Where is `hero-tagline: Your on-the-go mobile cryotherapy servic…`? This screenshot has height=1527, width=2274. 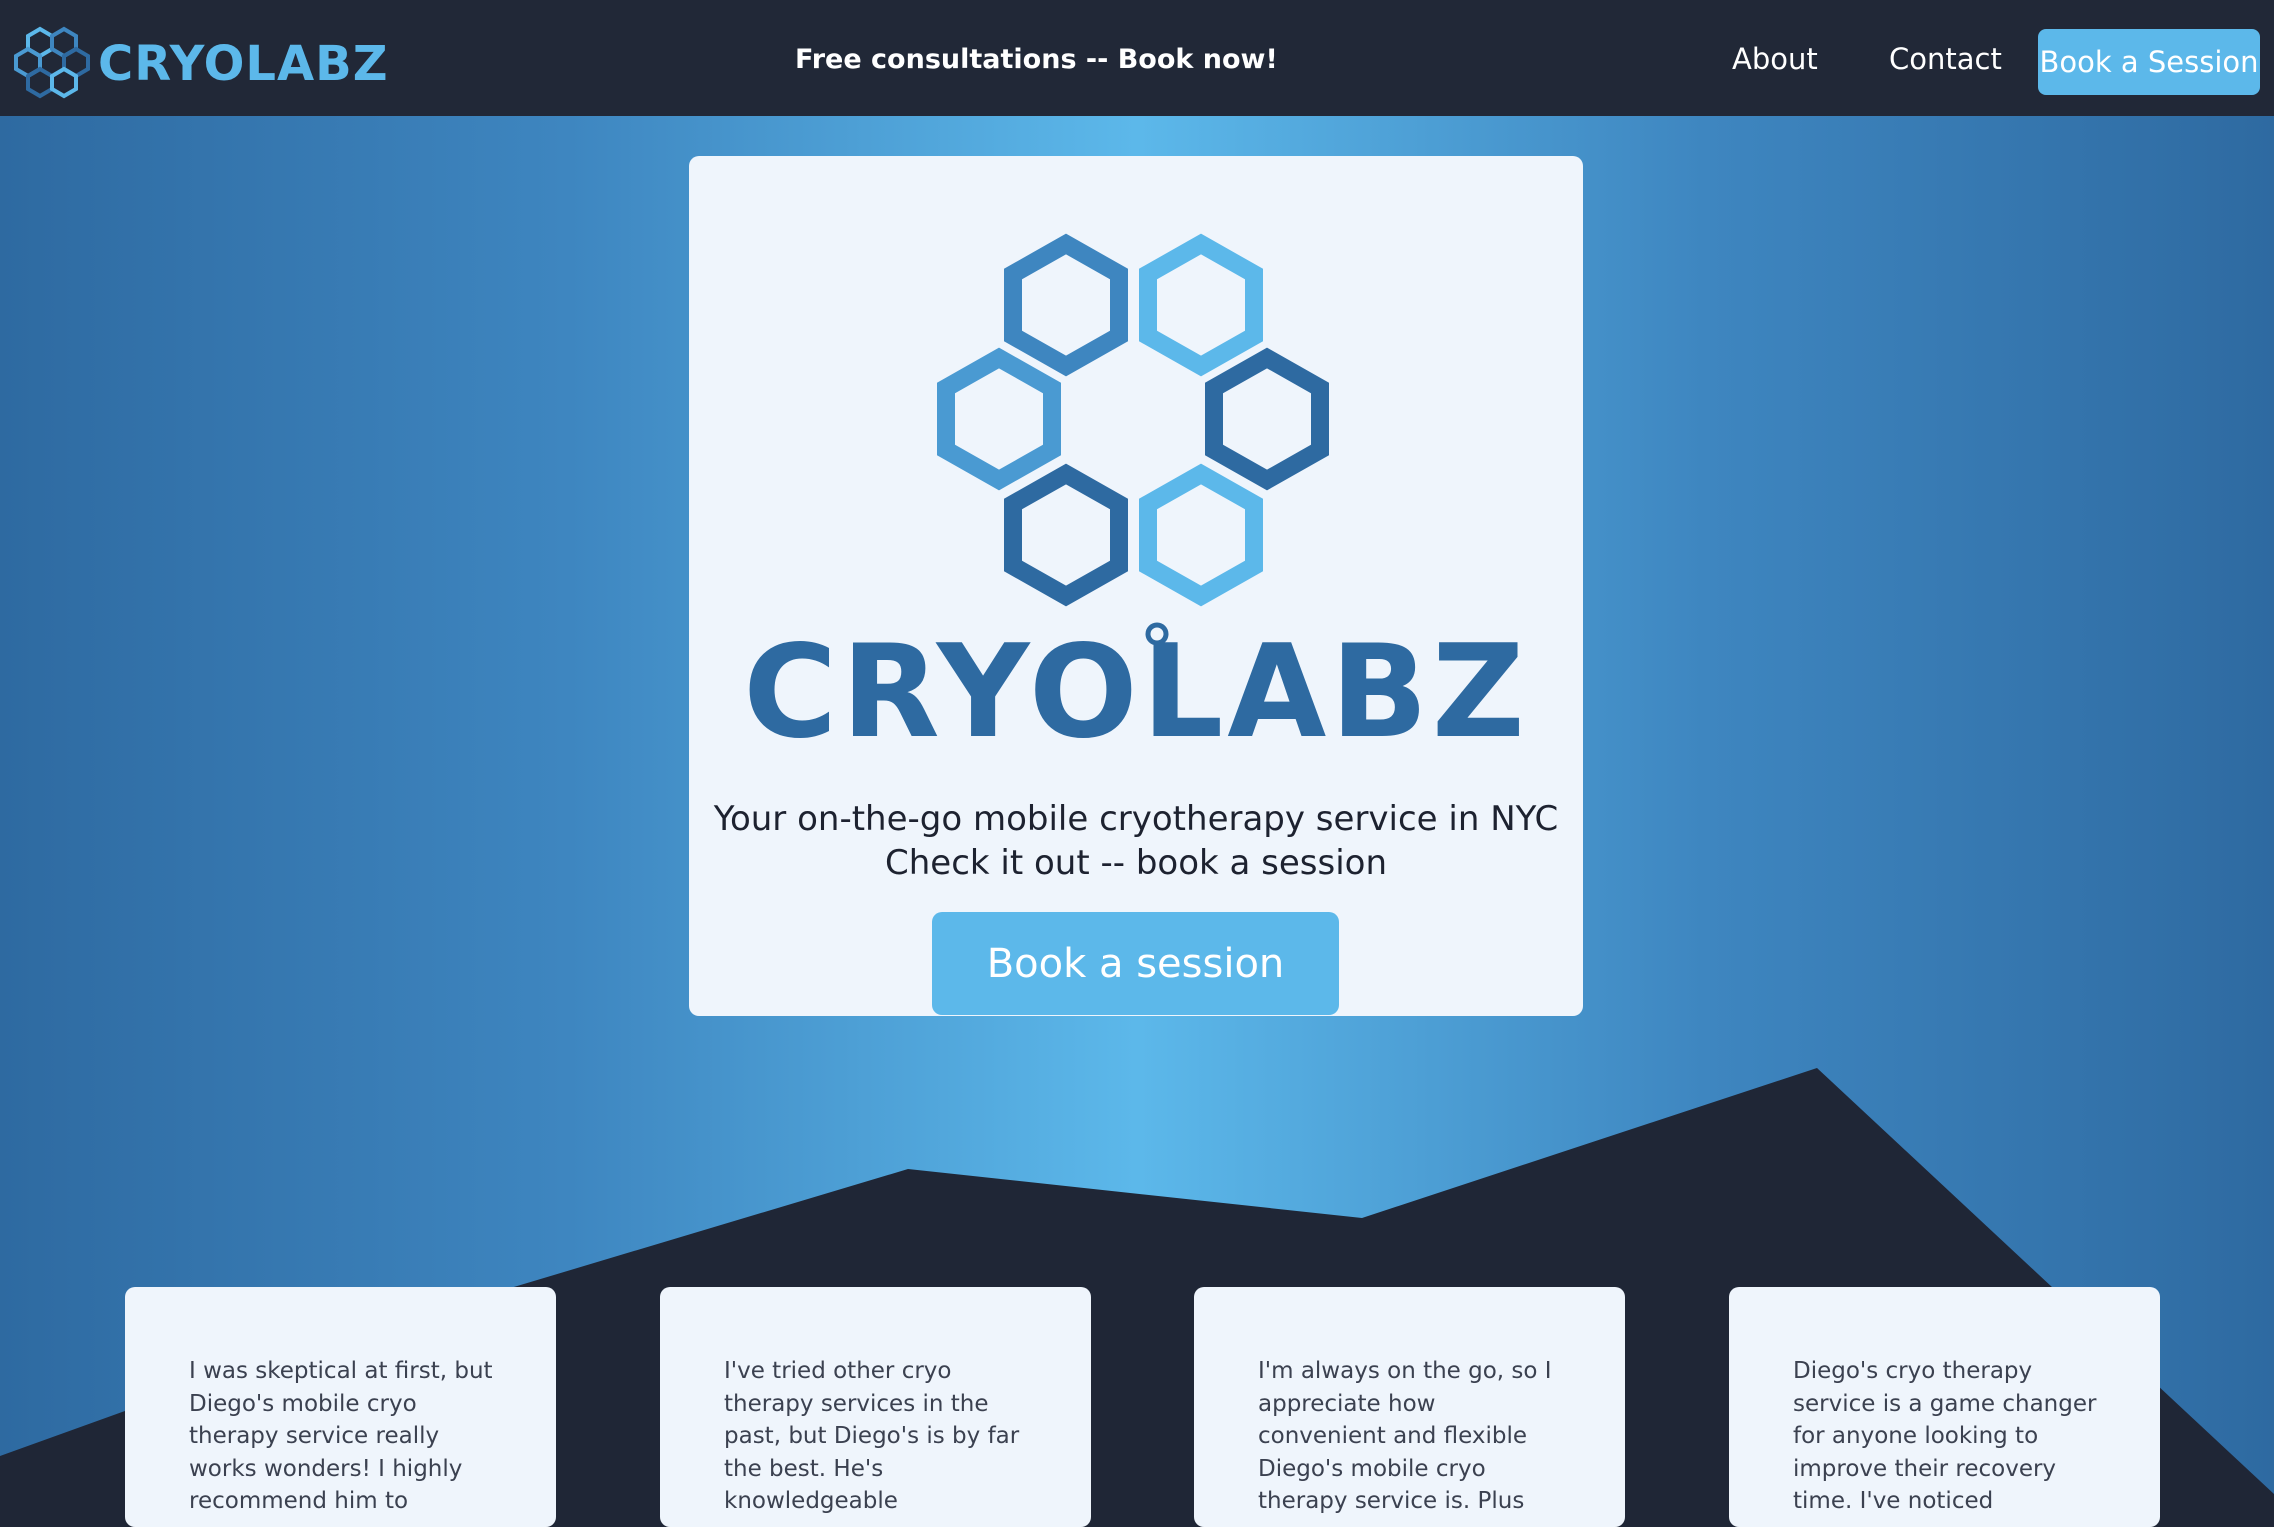
hero-tagline: Your on-the-go mobile cryotherapy servic… is located at coordinates (1136, 819).